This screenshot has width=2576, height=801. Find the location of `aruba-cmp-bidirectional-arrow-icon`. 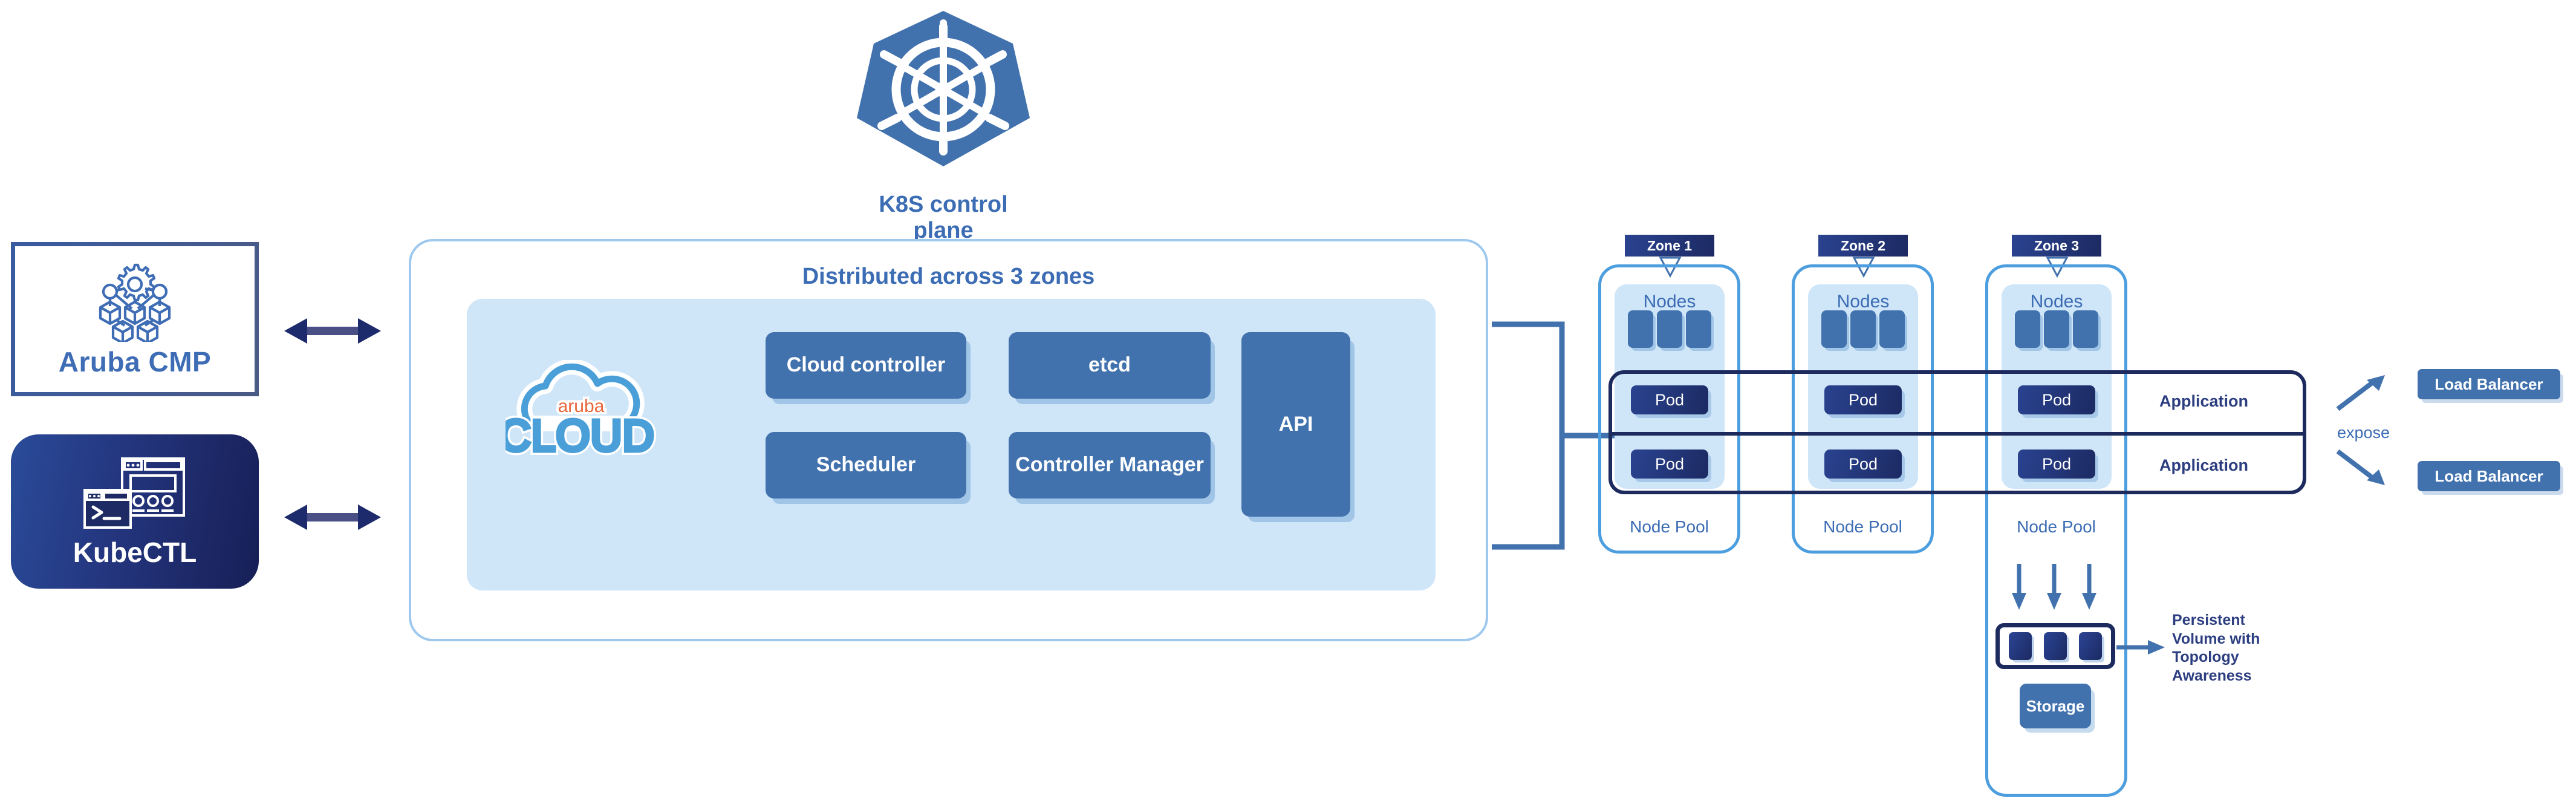

aruba-cmp-bidirectional-arrow-icon is located at coordinates (333, 331).